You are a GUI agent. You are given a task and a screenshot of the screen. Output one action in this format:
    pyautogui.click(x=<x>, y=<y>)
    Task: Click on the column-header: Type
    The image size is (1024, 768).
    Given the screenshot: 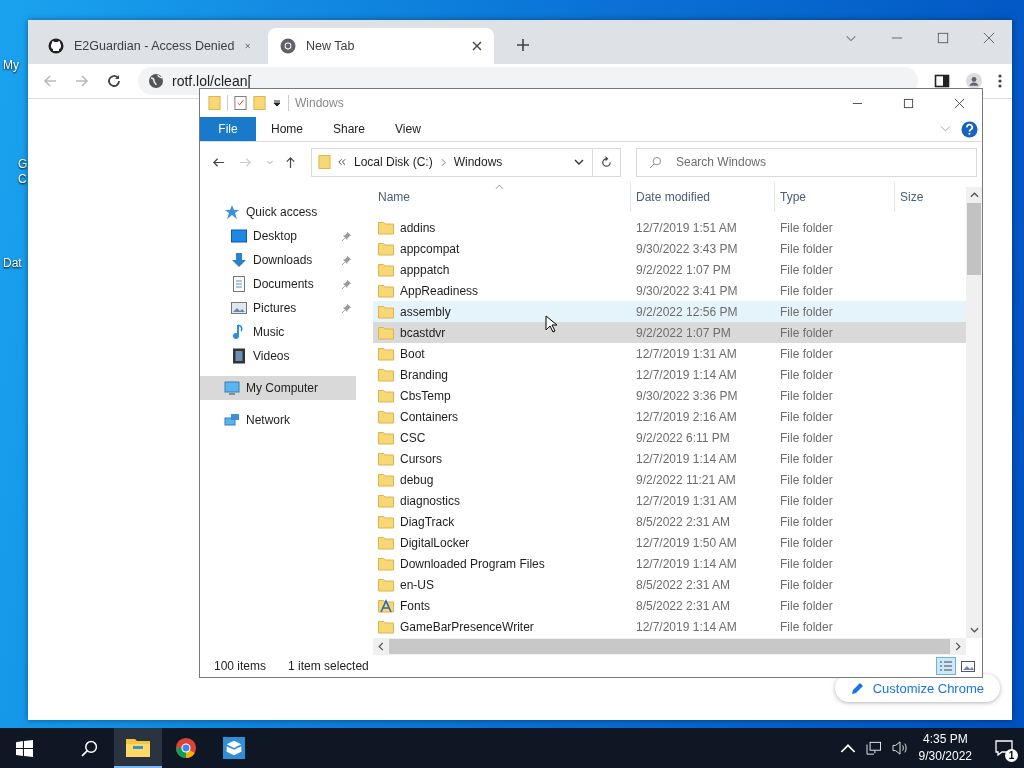 What is the action you would take?
    pyautogui.click(x=835, y=197)
    